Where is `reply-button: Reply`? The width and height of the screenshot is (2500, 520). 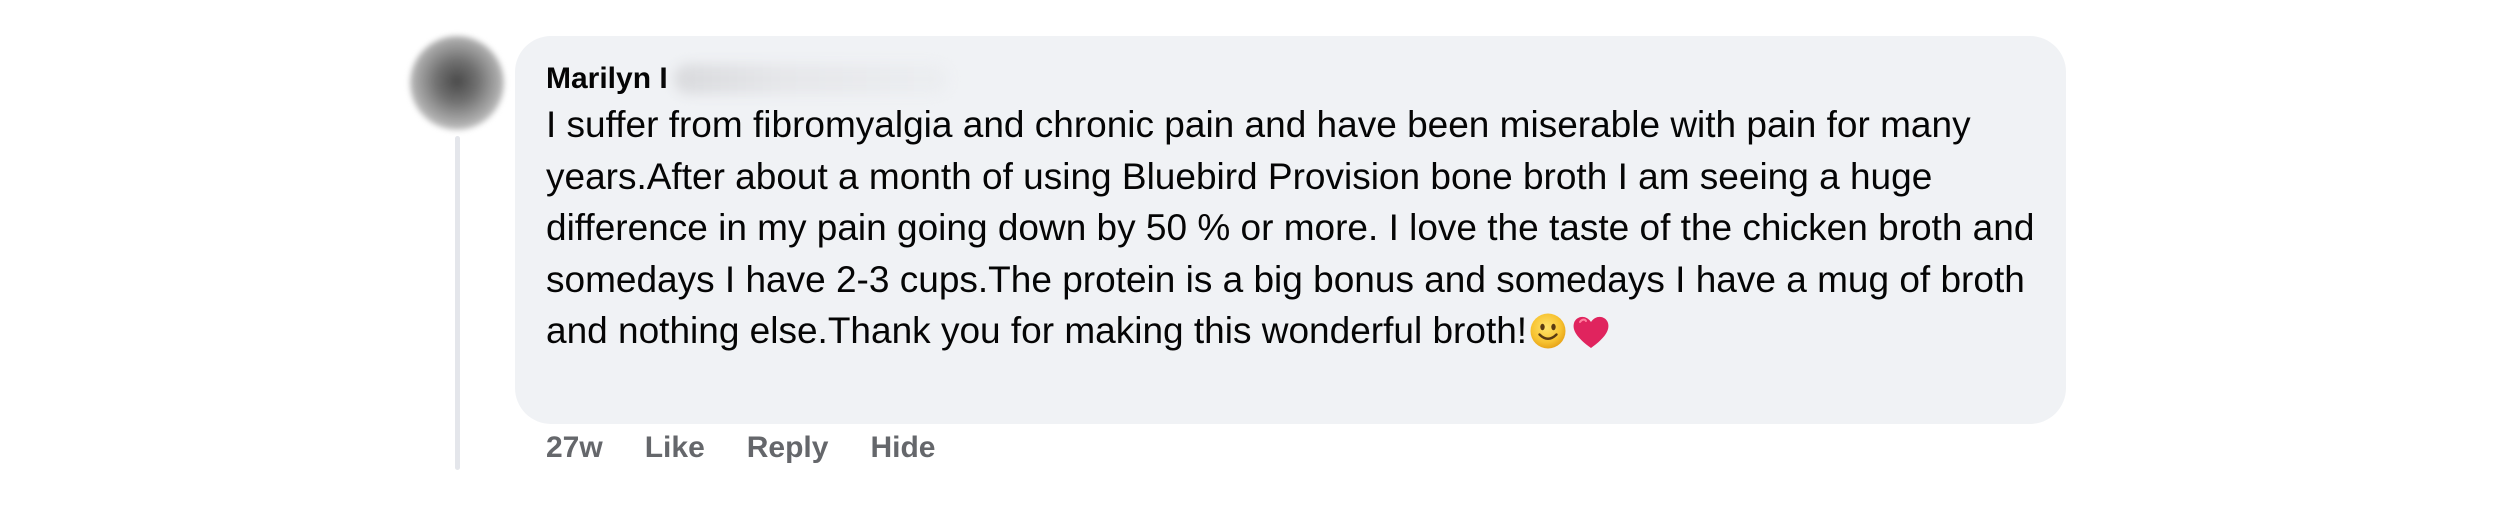 reply-button: Reply is located at coordinates (788, 448).